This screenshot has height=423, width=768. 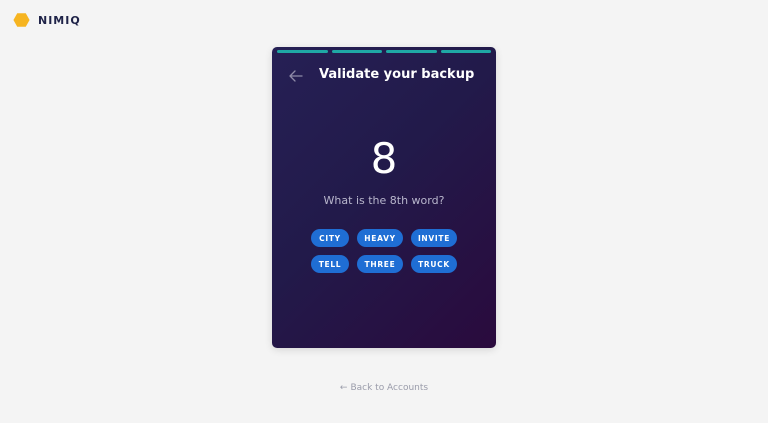 I want to click on card-header: Validate your backup, so click(x=384, y=77).